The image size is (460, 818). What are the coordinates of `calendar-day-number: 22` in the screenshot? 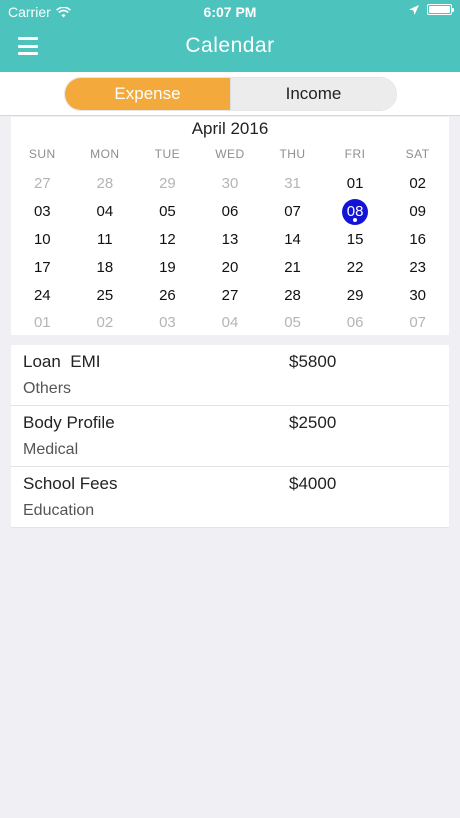 It's located at (355, 267).